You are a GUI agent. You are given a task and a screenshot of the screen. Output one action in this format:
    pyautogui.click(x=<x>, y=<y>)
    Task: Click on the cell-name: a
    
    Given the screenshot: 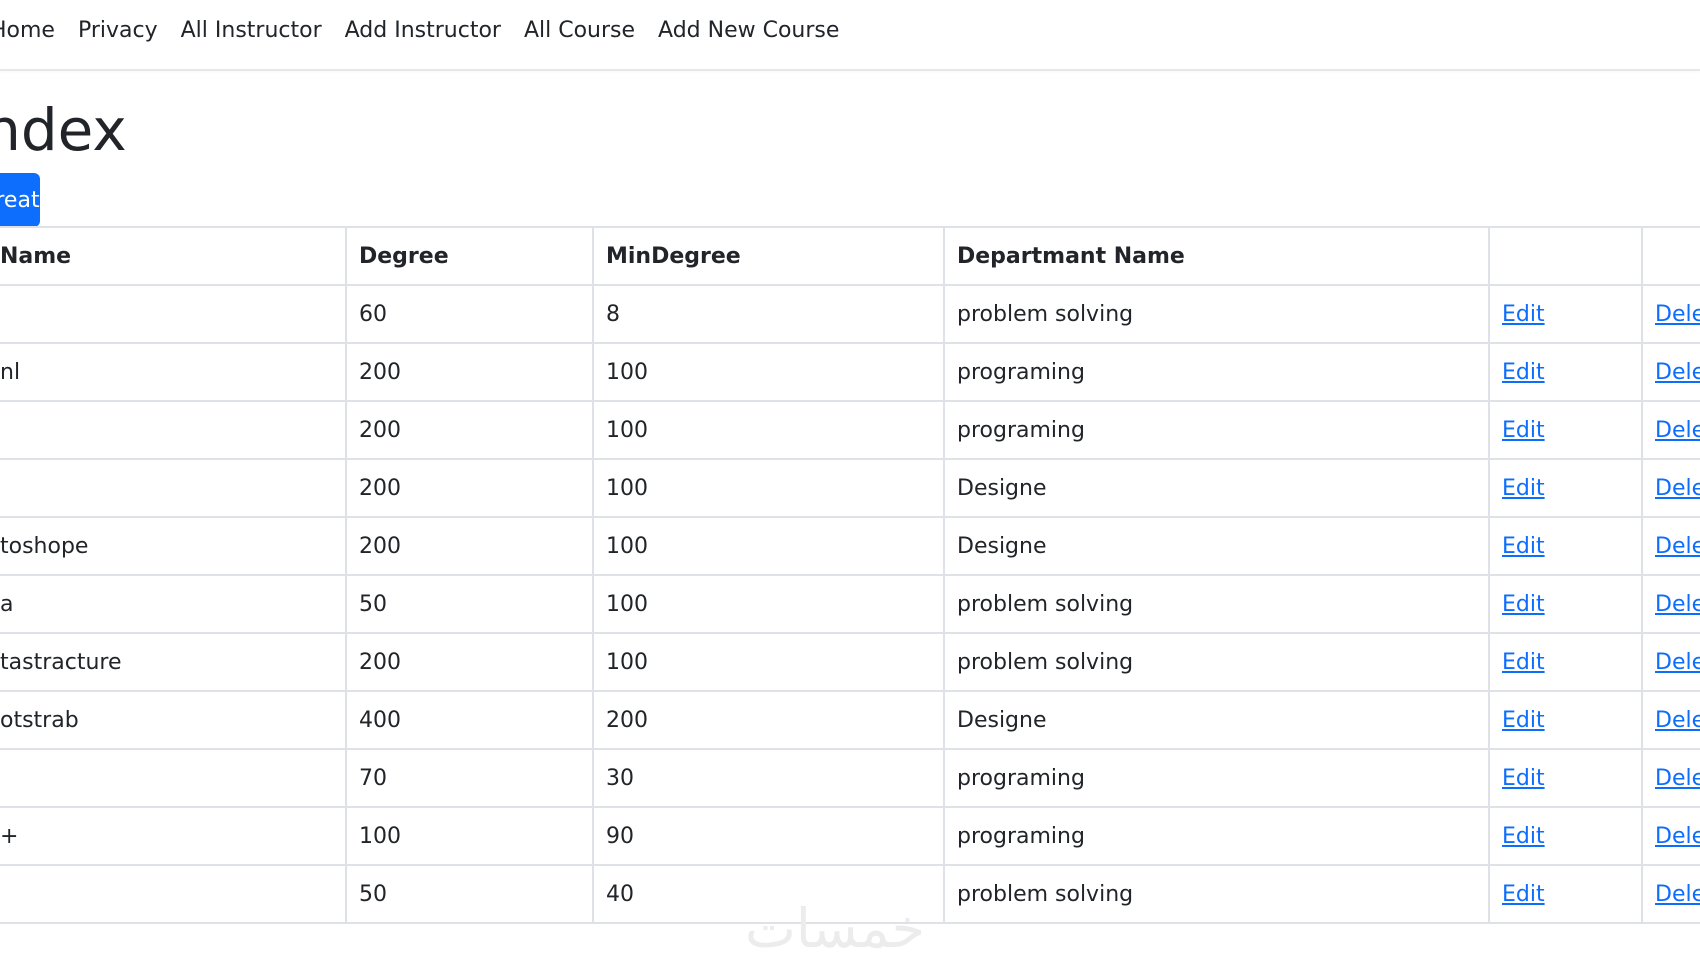 What is the action you would take?
    pyautogui.click(x=173, y=603)
    